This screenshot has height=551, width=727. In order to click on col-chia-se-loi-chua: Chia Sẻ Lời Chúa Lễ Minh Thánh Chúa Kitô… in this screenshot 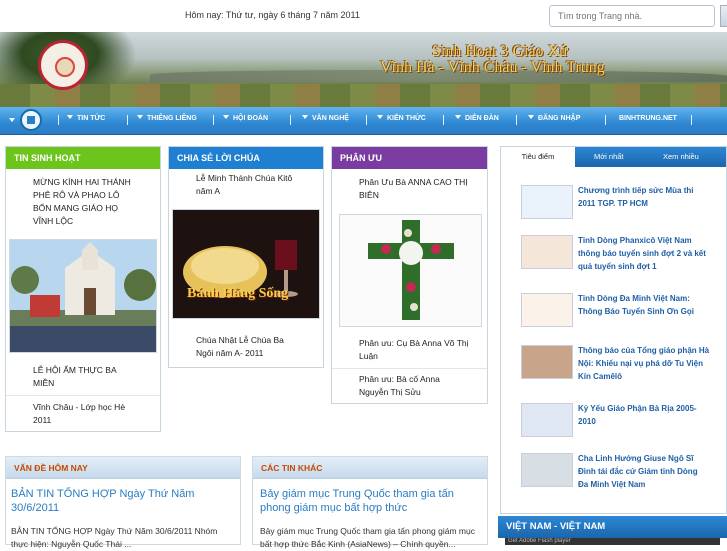, I will do `click(246, 257)`.